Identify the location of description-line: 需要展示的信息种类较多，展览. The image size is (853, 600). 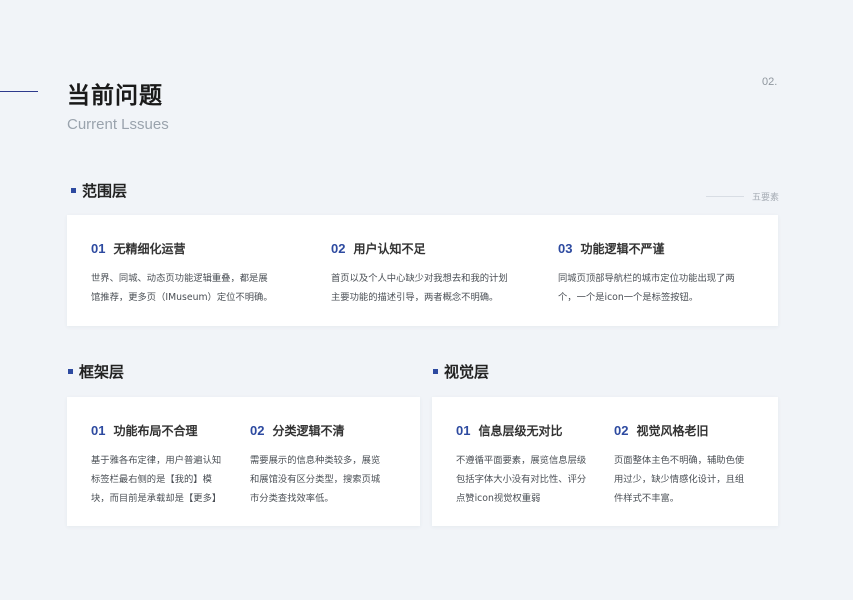
(315, 460).